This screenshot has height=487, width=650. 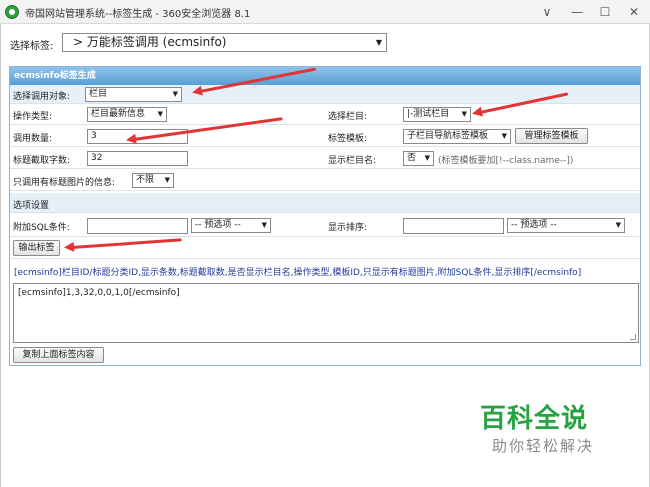 I want to click on browser-logo-icon, so click(x=12, y=12).